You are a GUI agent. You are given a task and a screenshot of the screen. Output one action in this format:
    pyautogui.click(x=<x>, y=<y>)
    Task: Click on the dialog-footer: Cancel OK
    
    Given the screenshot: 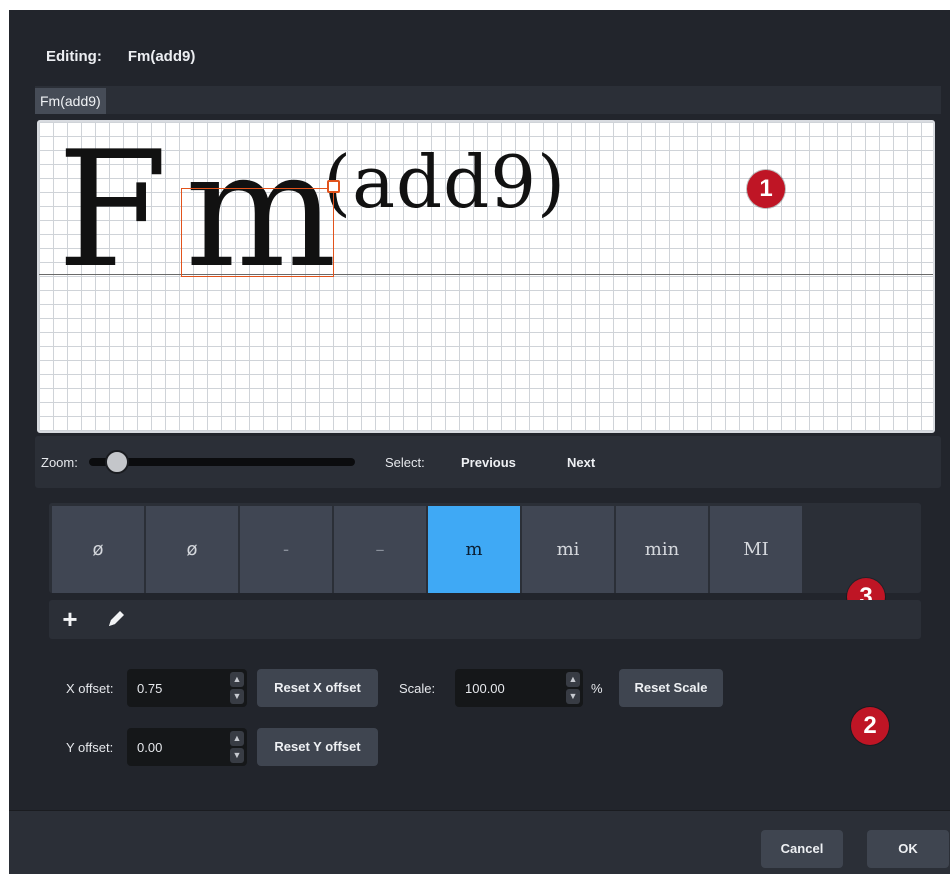 What is the action you would take?
    pyautogui.click(x=479, y=842)
    